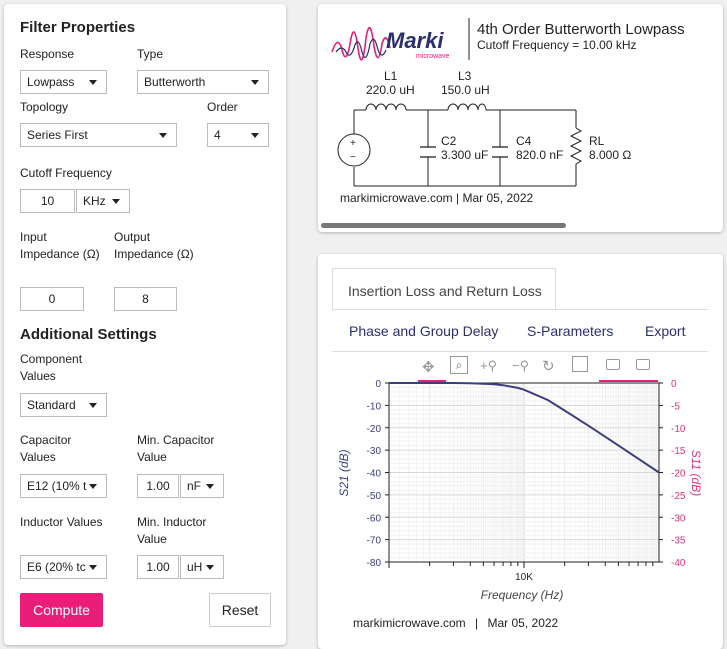 The image size is (727, 649). I want to click on y2-tick-label: -35, so click(678, 541).